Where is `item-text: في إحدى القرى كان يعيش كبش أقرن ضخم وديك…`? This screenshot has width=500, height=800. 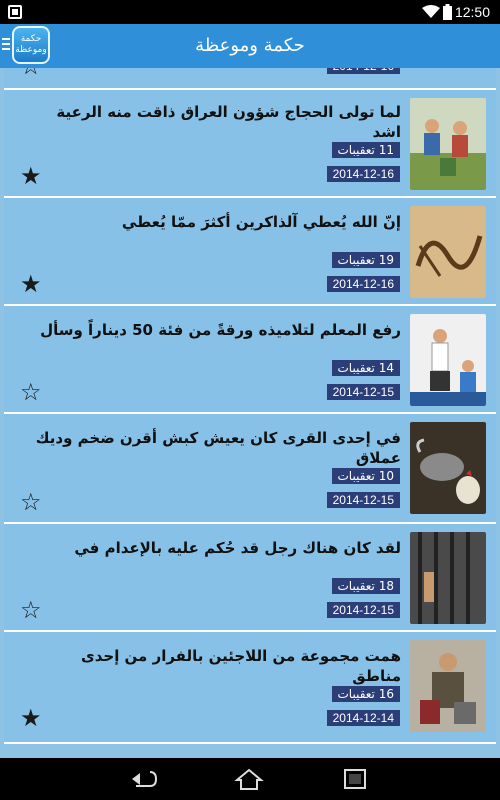
item-text: في إحدى القرى كان يعيش كبش أقرن ضخم وديك… is located at coordinates (218, 448).